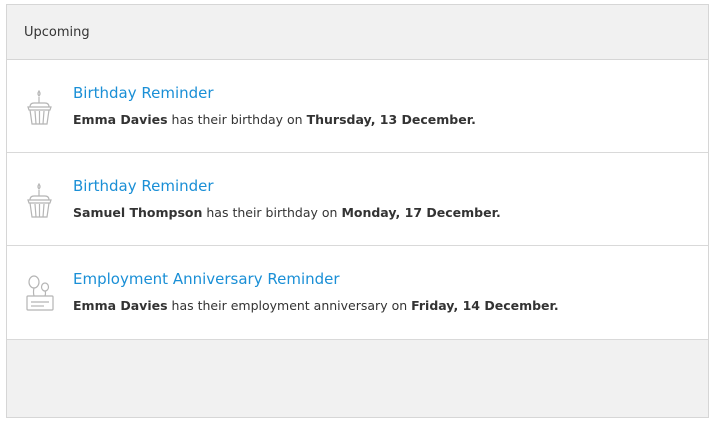  Describe the element at coordinates (421, 212) in the screenshot. I see `reminder-date: Monday, 17 December.` at that location.